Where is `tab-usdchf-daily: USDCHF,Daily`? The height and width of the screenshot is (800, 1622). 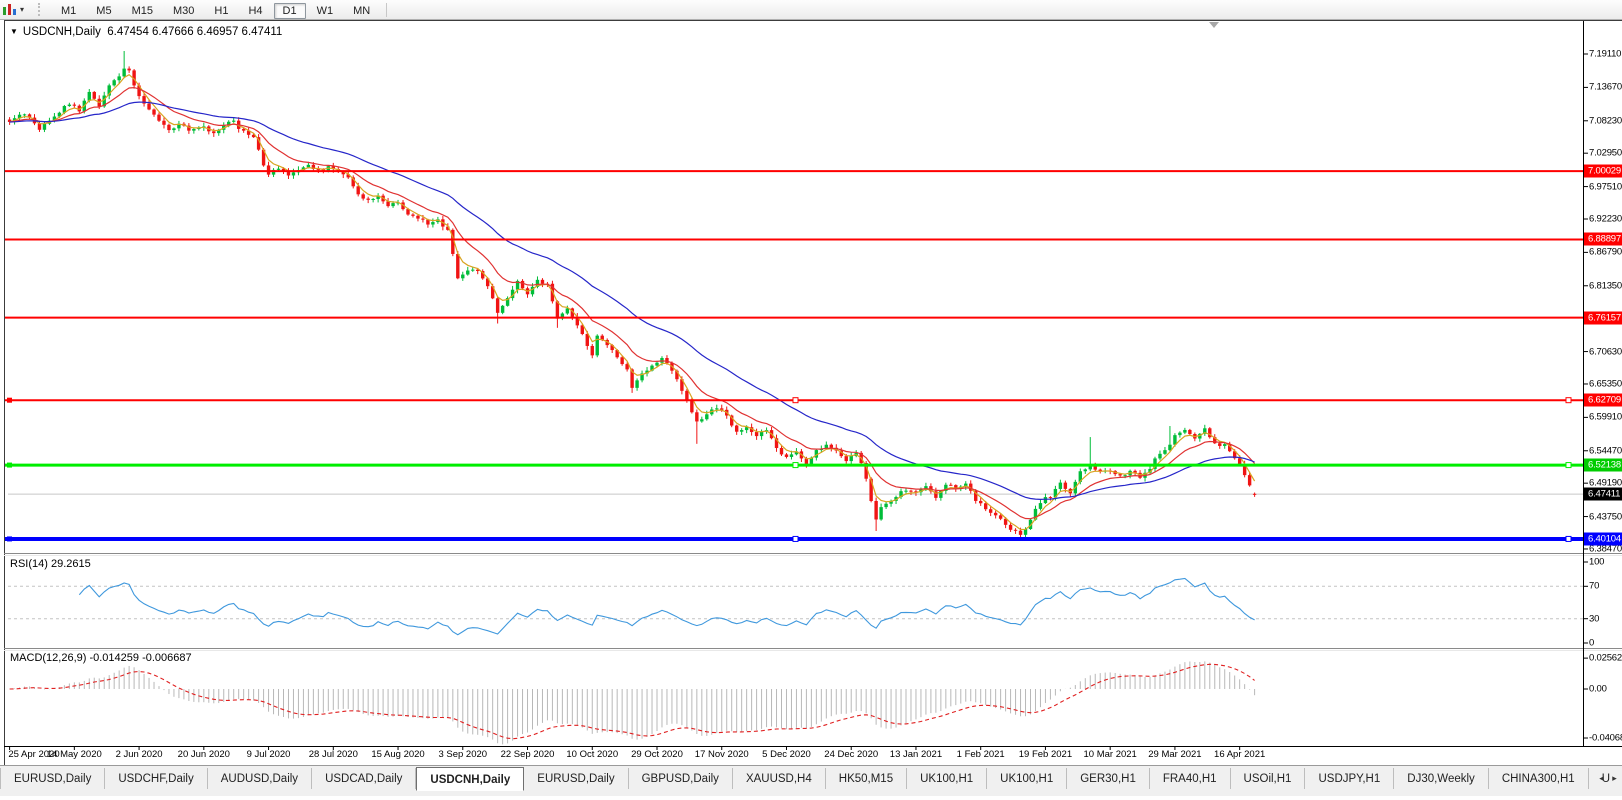 tab-usdchf-daily: USDCHF,Daily is located at coordinates (156, 778).